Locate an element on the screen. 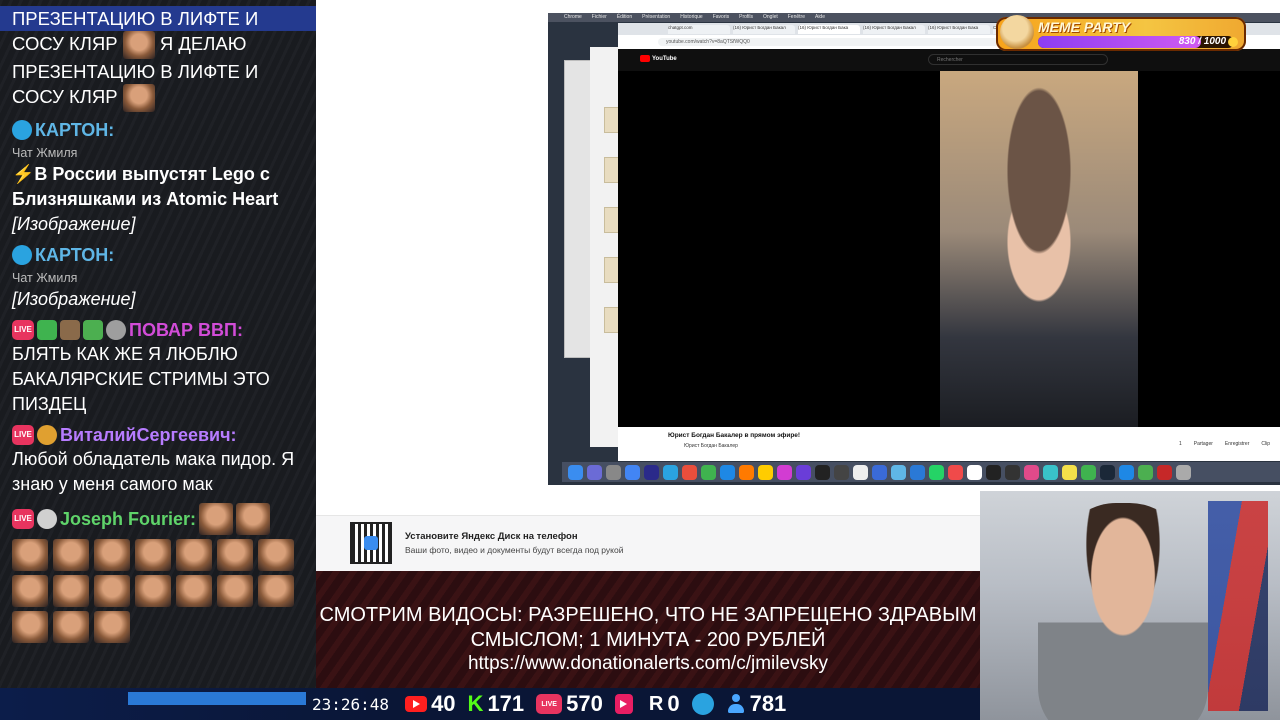  steam-icon is located at coordinates (1107, 472).